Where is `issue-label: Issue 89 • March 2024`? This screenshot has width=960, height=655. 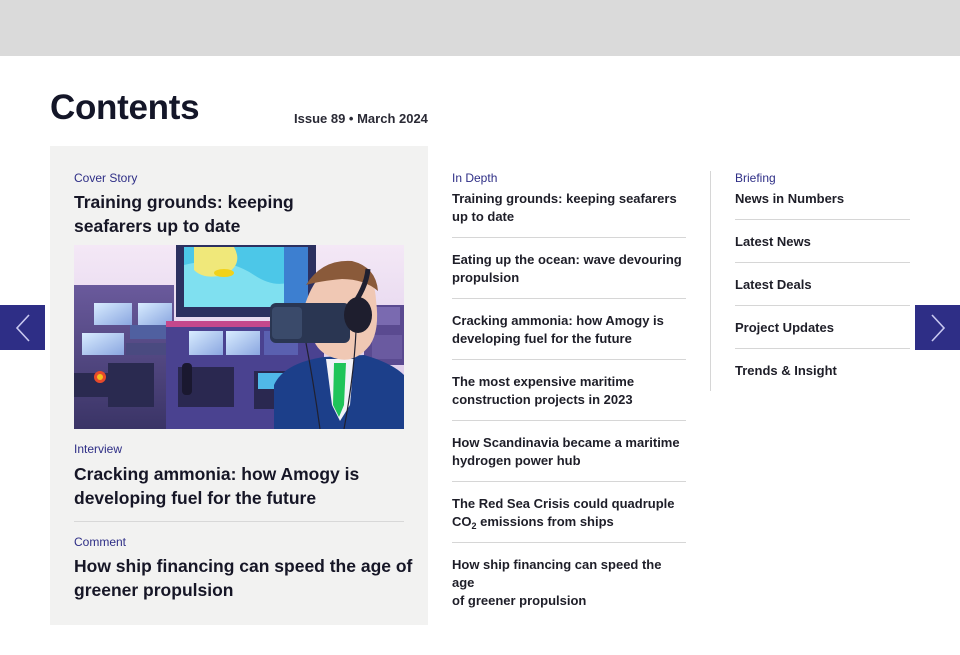
issue-label: Issue 89 • March 2024 is located at coordinates (361, 118).